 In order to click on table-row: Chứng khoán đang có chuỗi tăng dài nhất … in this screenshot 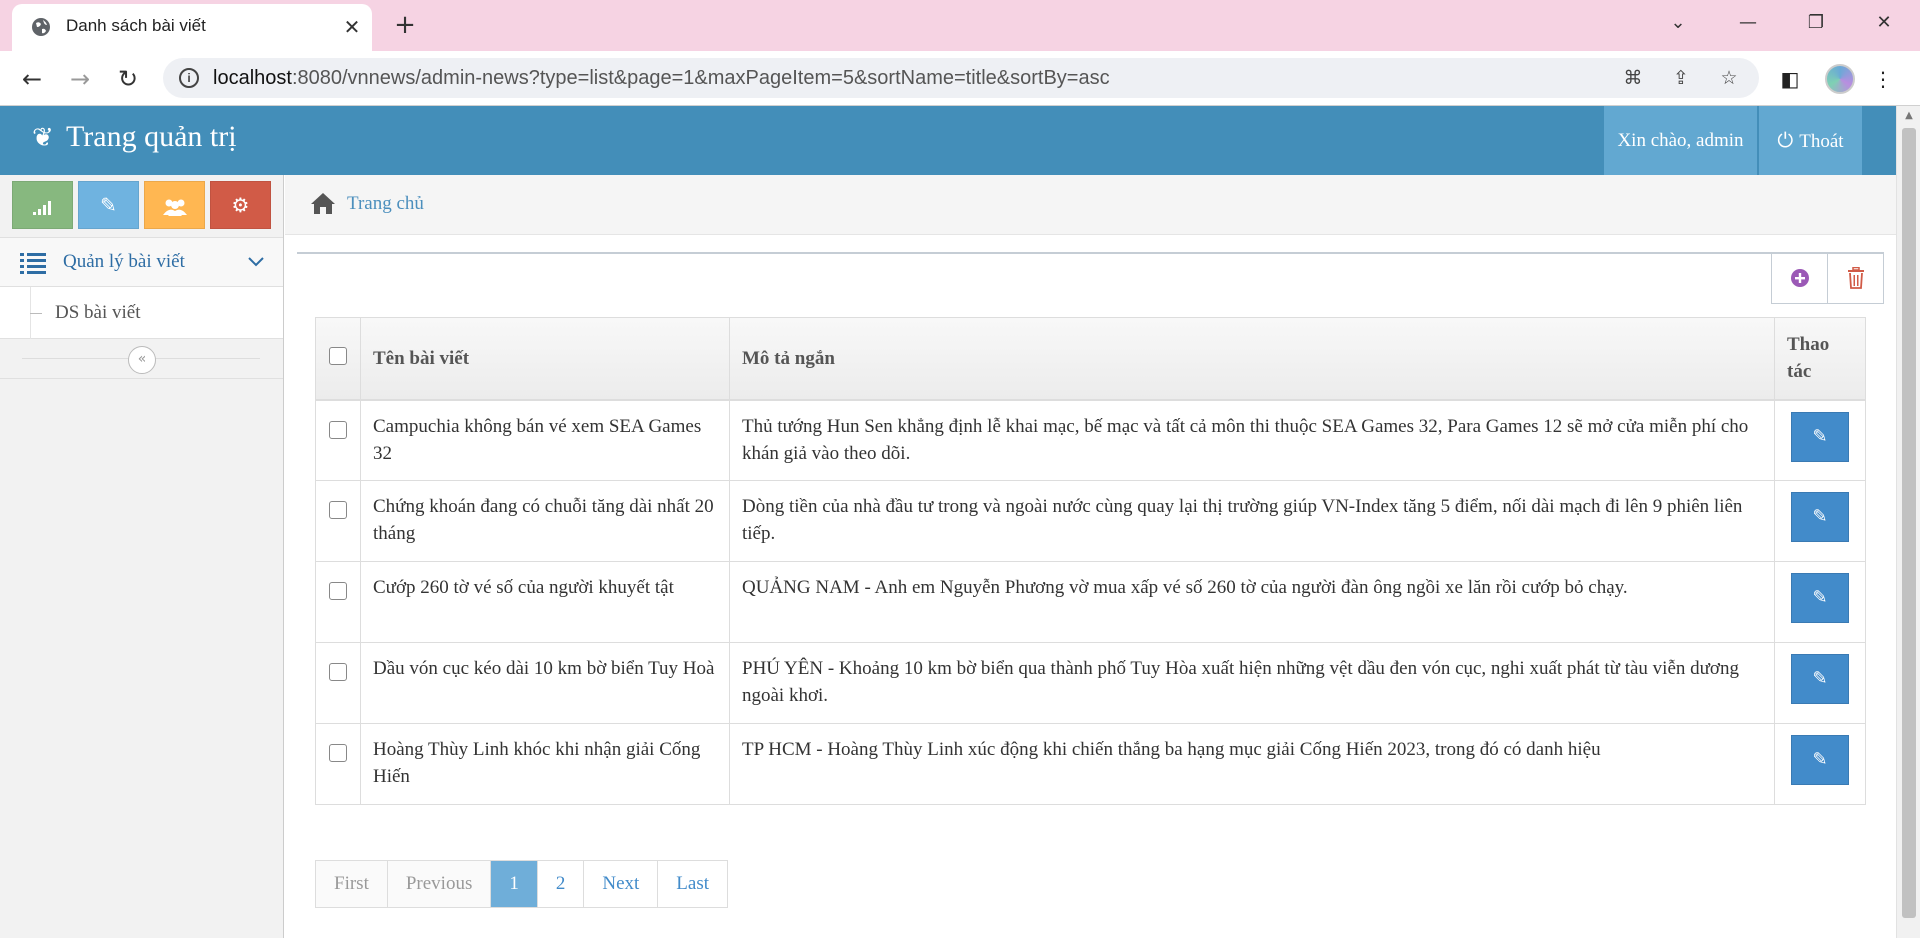, I will do `click(1090, 521)`.